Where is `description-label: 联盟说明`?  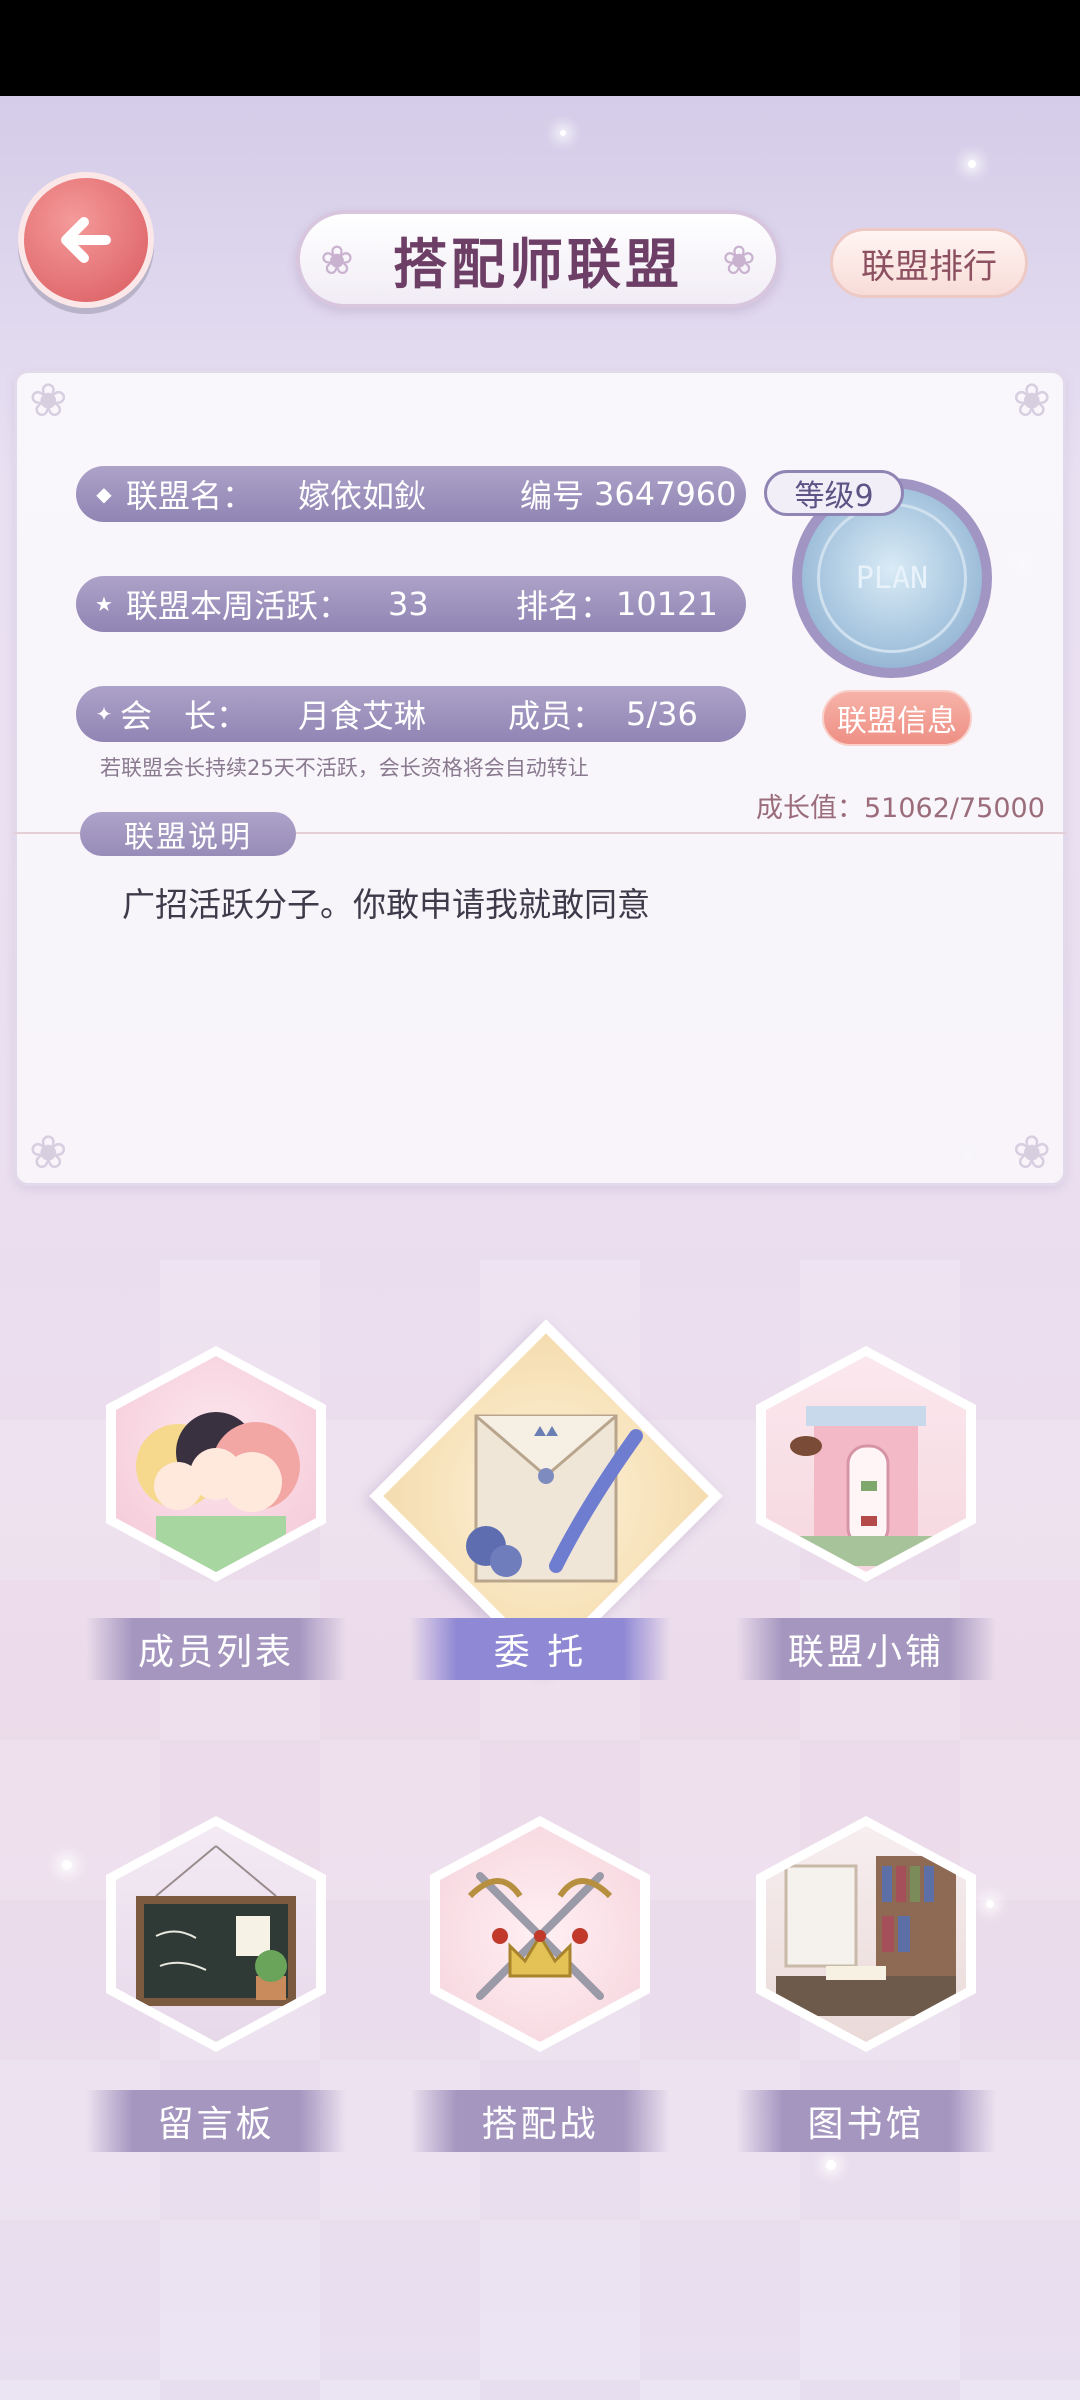
description-label: 联盟说明 is located at coordinates (188, 834).